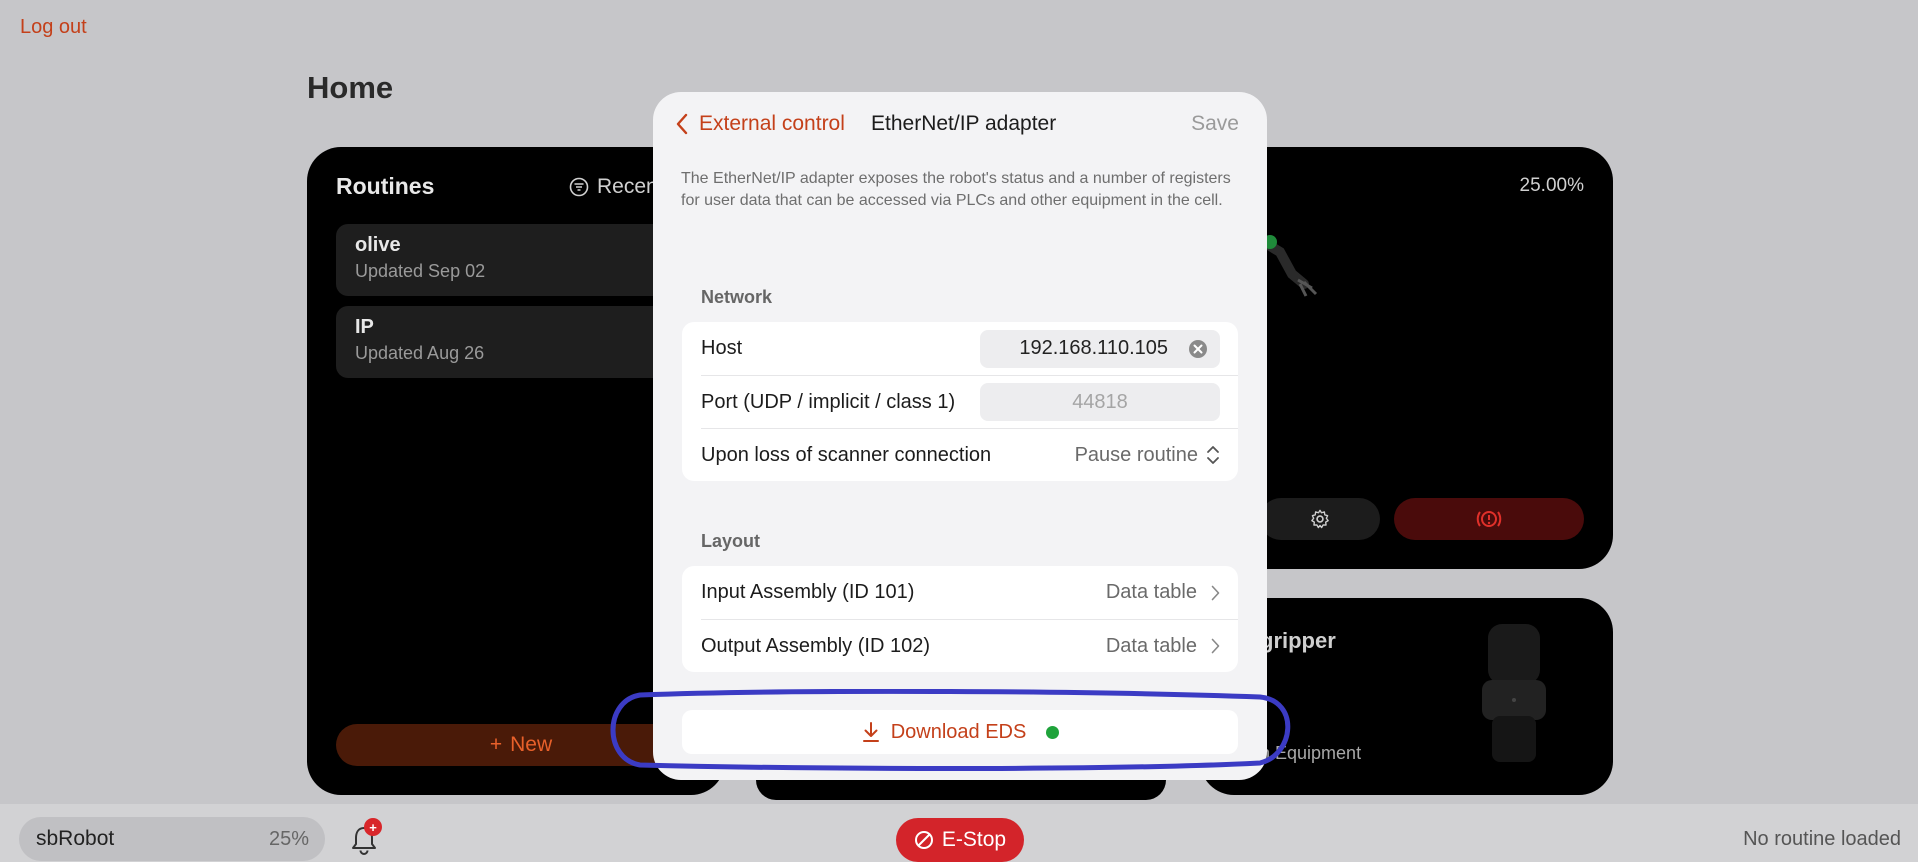 Image resolution: width=1918 pixels, height=862 pixels. I want to click on host-row: Host 192.168.110.105, so click(969, 348).